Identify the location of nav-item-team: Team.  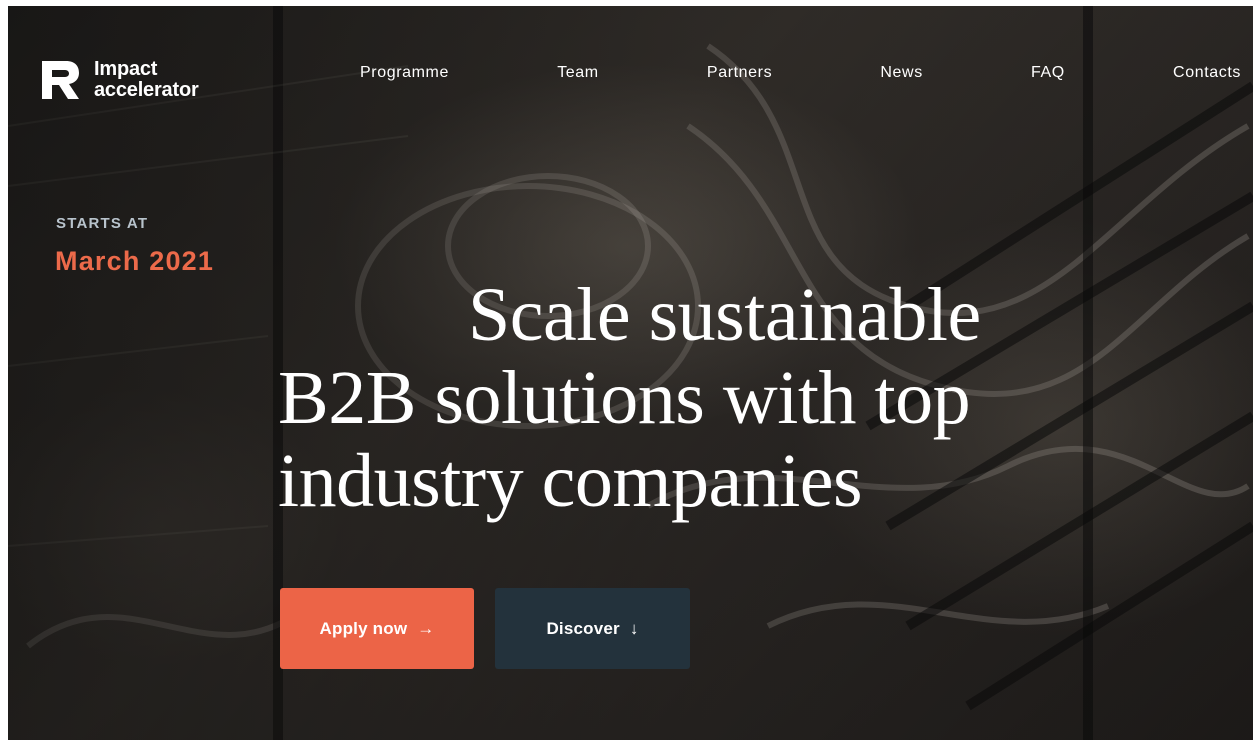
(578, 73).